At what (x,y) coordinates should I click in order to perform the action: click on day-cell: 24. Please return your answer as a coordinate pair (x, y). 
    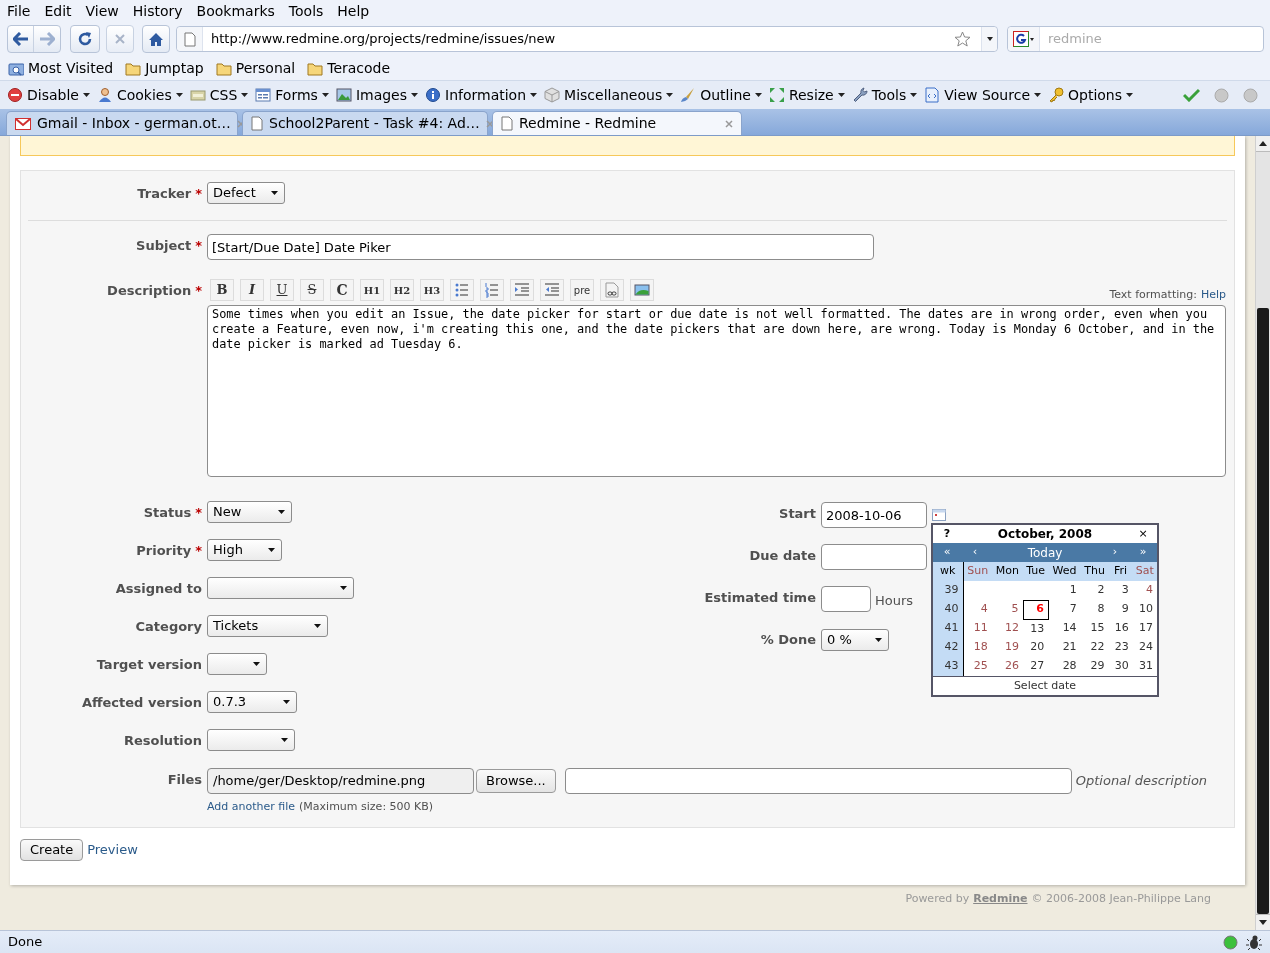
    Looking at the image, I should click on (1144, 647).